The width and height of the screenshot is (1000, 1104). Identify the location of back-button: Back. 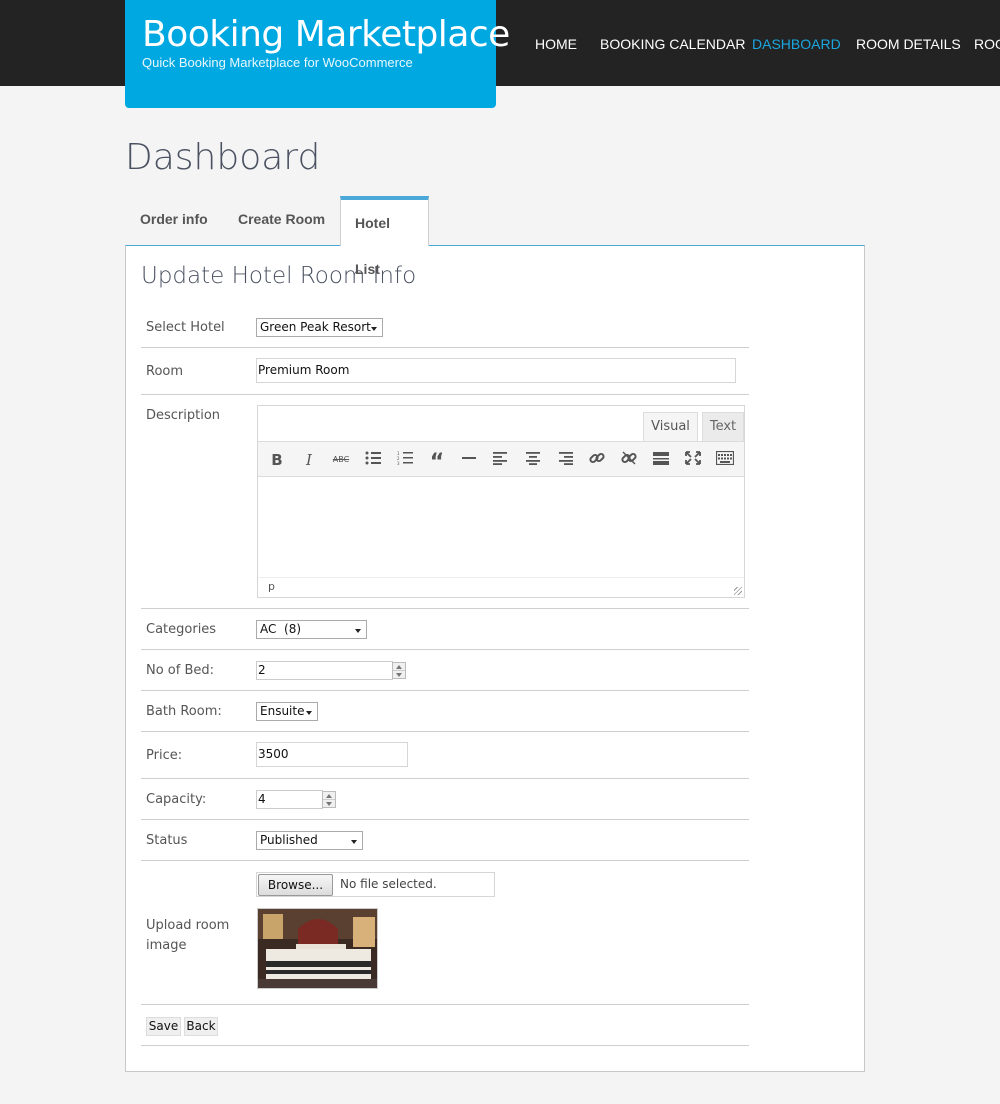
(201, 1026).